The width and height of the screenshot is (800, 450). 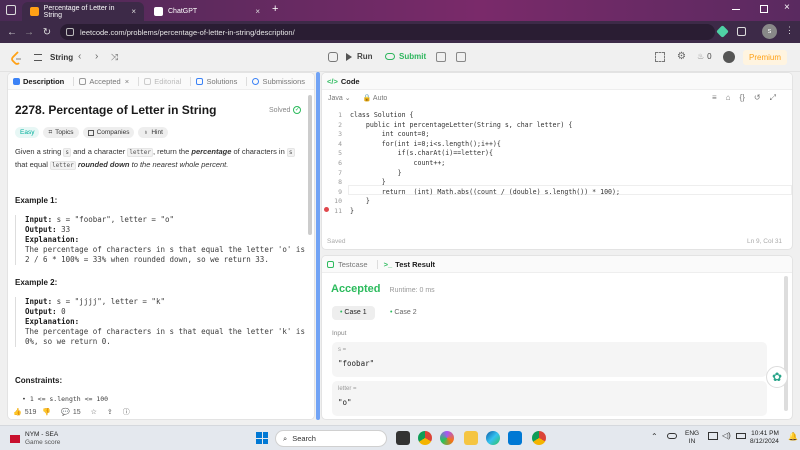 I want to click on layout-grid-icon, so click(x=660, y=57).